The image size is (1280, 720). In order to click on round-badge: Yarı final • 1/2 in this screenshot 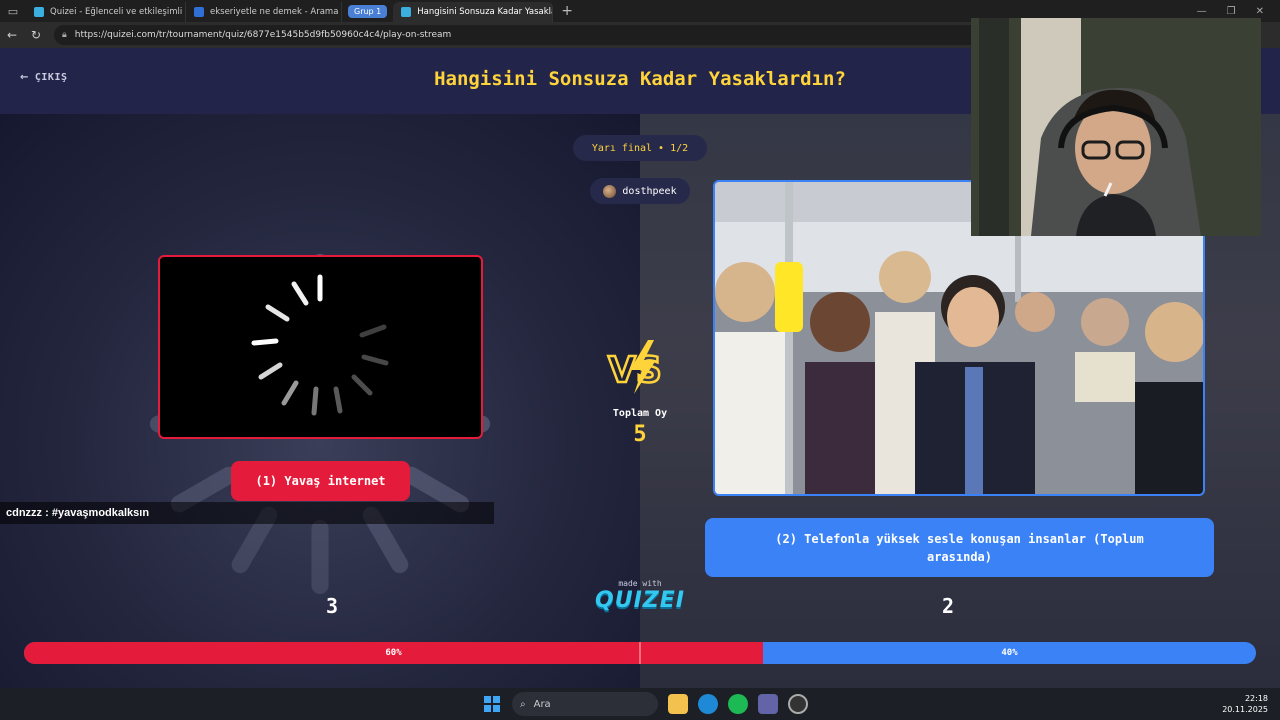, I will do `click(640, 148)`.